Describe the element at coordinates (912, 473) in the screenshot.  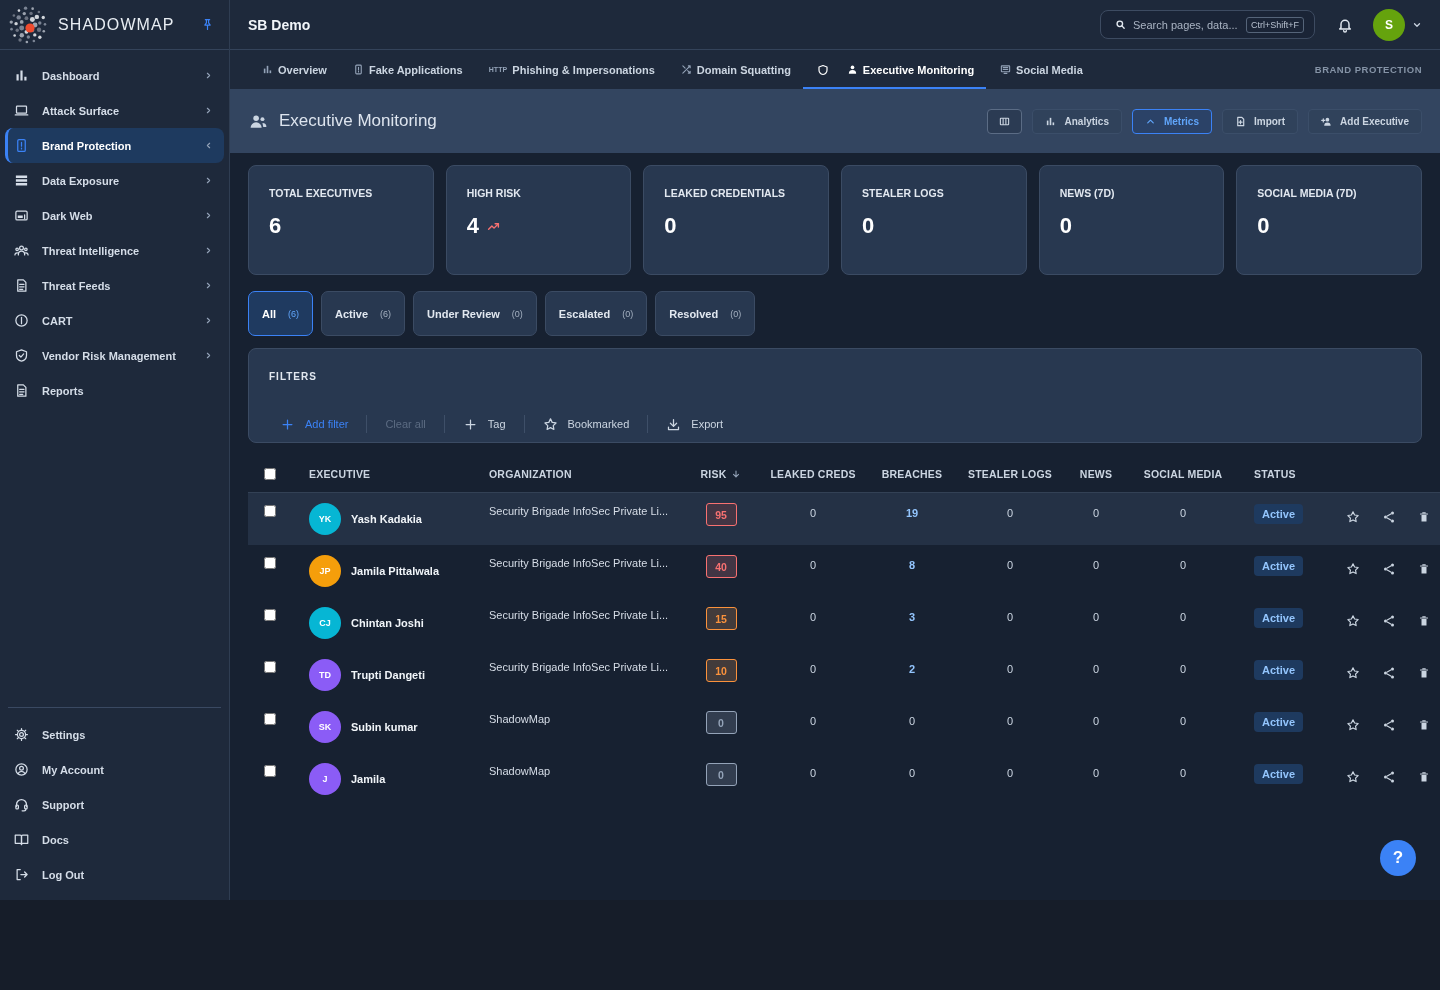
I see `column-header: BREACHES` at that location.